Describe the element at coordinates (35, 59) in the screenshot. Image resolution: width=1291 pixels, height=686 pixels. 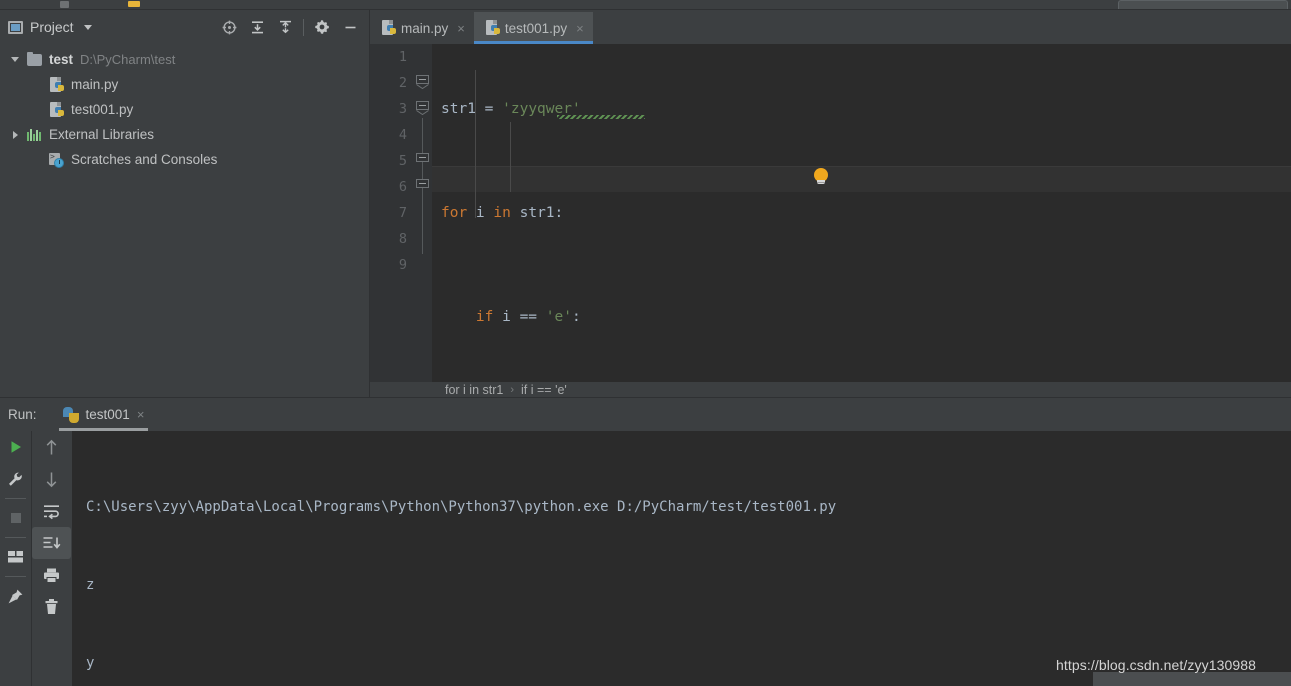
I see `folder-icon` at that location.